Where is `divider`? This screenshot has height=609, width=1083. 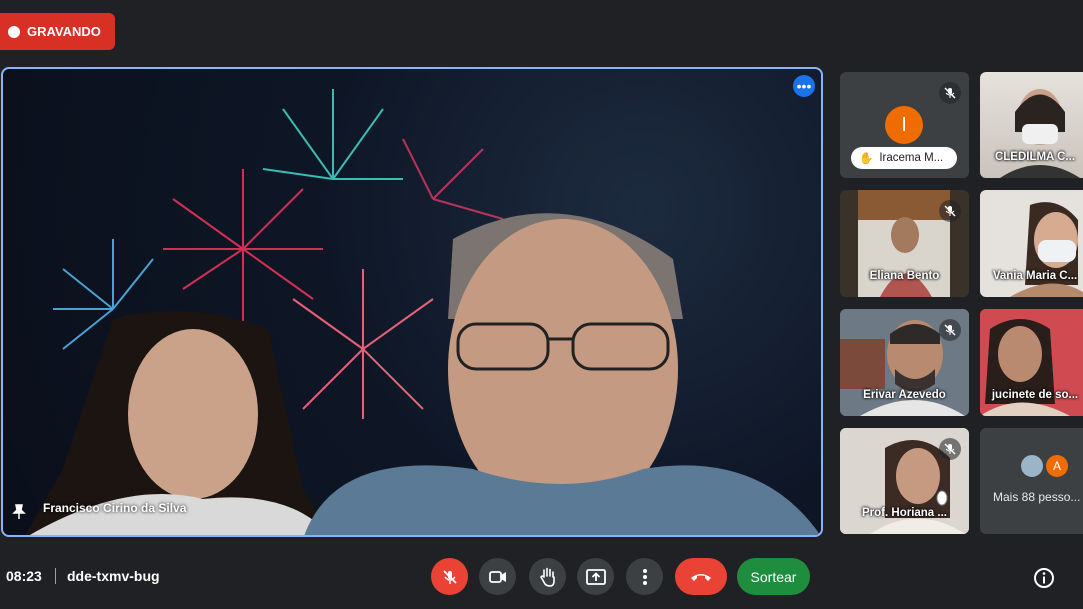 divider is located at coordinates (55, 576).